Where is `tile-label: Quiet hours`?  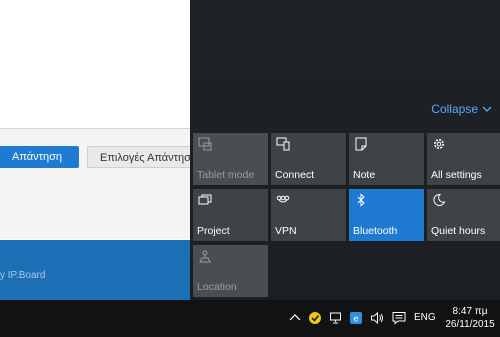
tile-label: Quiet hours is located at coordinates (458, 231).